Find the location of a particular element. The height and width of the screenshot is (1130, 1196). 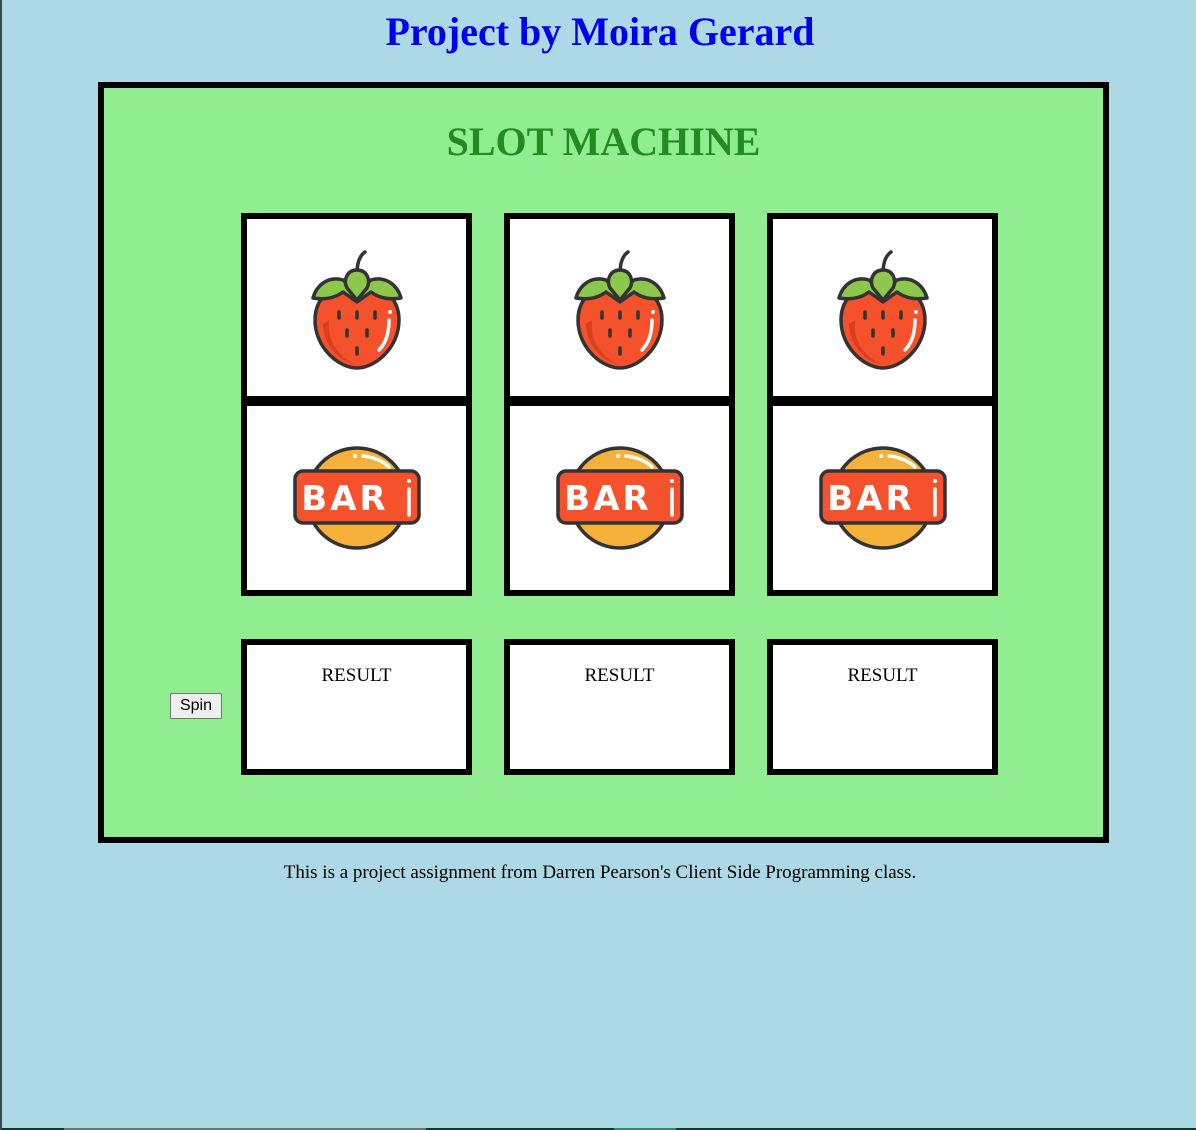

spin-button: Spin is located at coordinates (196, 706).